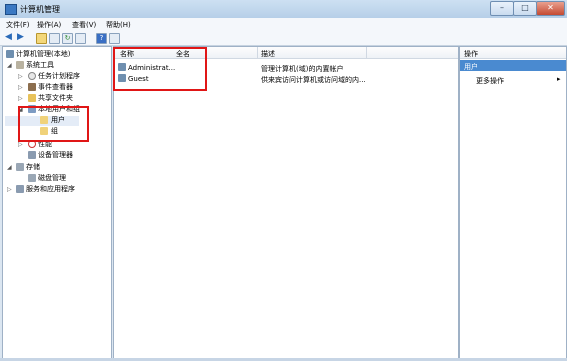  Describe the element at coordinates (41, 38) in the screenshot. I see `up-folder-icon` at that location.